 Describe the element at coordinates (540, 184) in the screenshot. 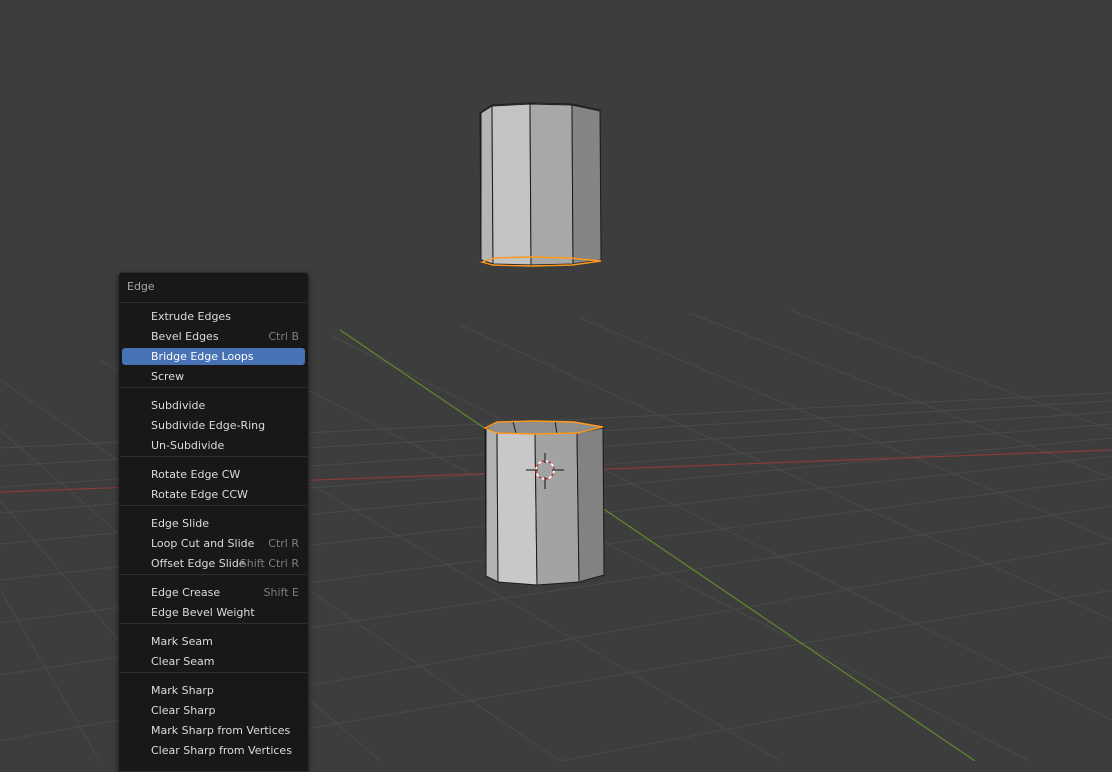

I see `upper-cylinder` at that location.